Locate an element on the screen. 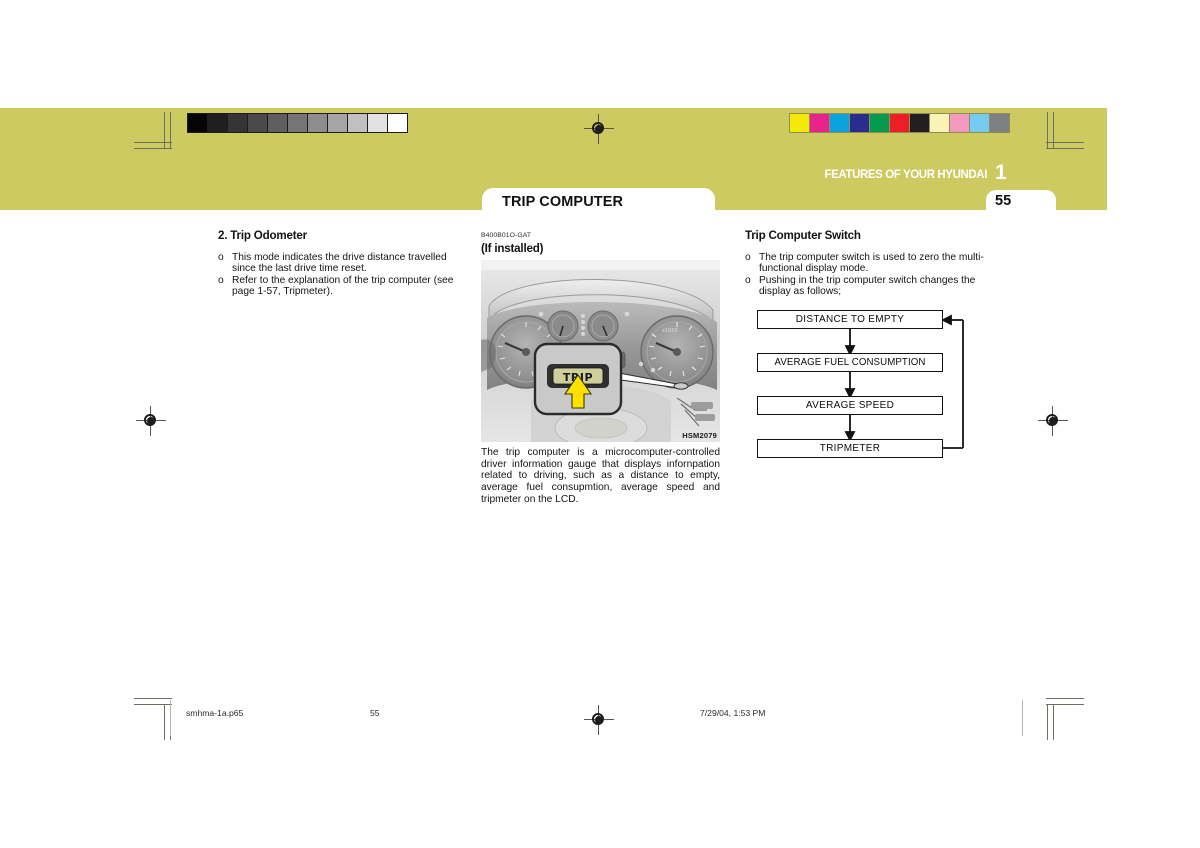 This screenshot has height=848, width=1200. left-column-heading: 2. Trip Odometer is located at coordinates (262, 235).